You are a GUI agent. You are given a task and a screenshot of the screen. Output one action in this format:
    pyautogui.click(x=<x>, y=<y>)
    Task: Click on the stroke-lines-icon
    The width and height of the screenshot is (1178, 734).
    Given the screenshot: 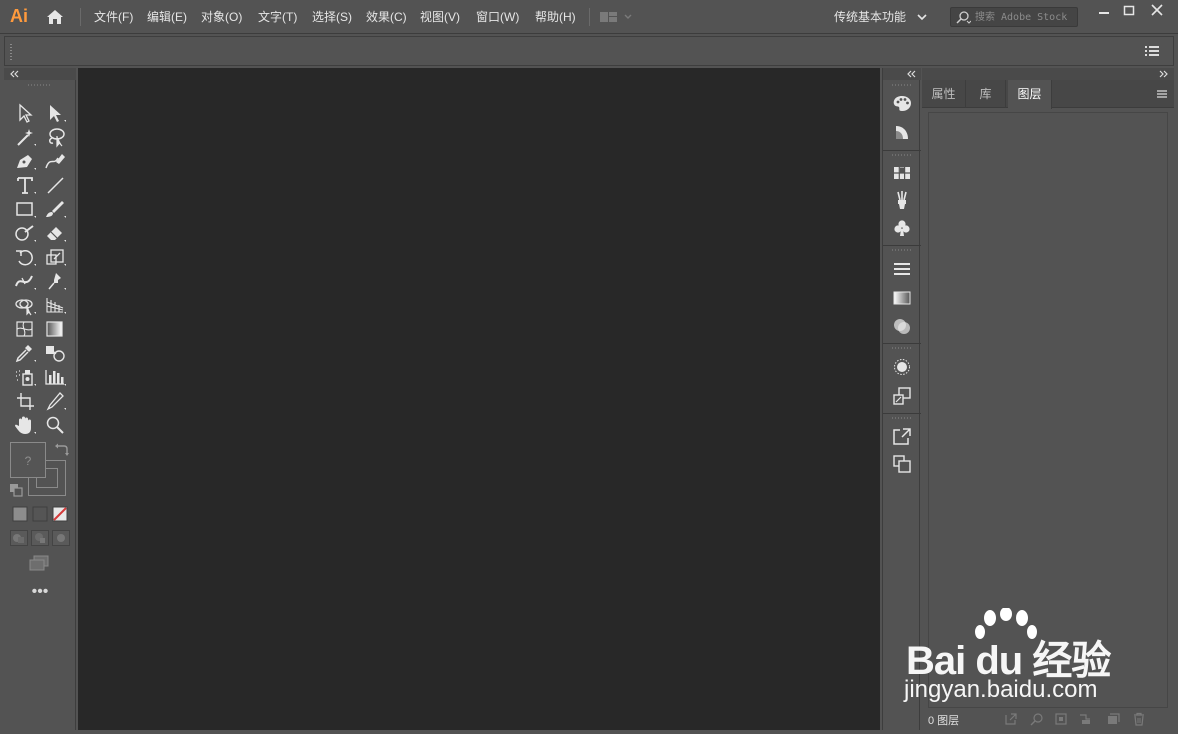 What is the action you would take?
    pyautogui.click(x=902, y=269)
    